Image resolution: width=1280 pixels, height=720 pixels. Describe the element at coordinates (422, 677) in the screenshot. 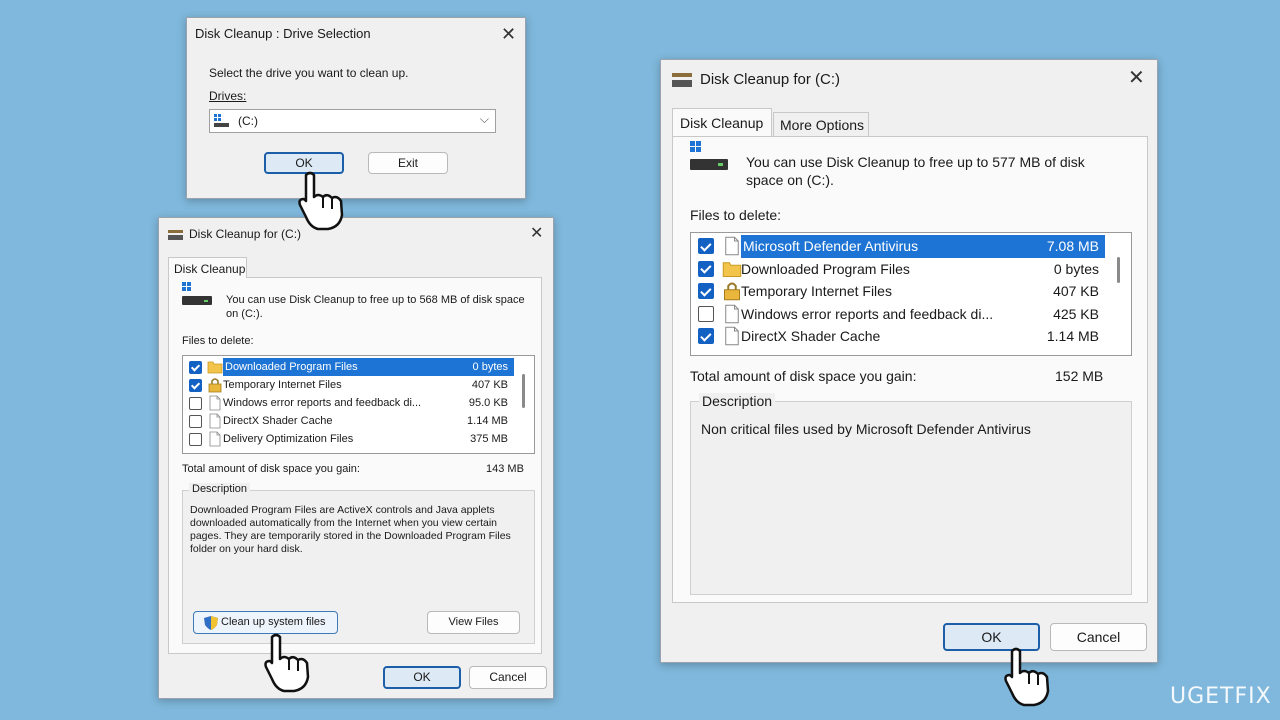

I see `ok-button: OK` at that location.